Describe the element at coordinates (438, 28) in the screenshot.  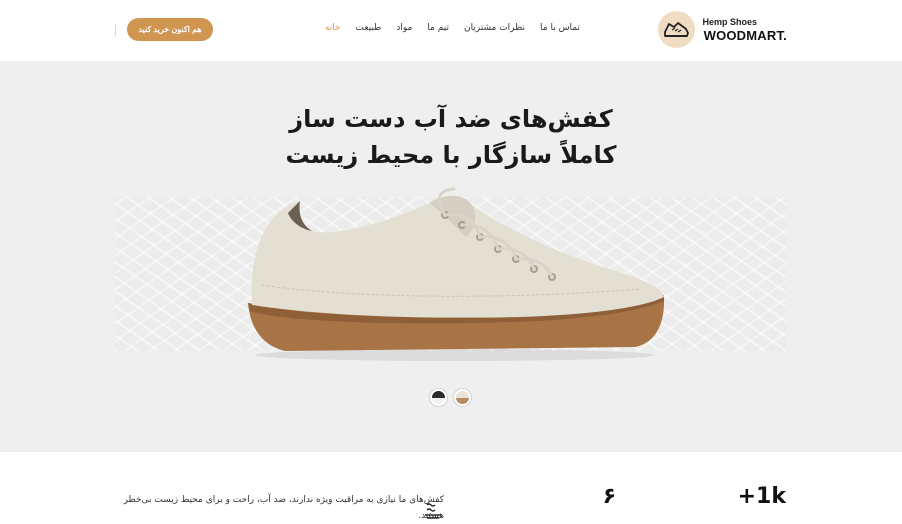
I see `nav-item-team: تیم ما` at that location.